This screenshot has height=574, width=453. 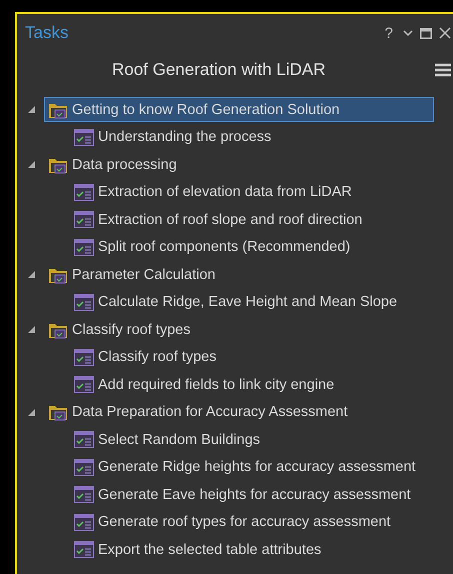 I want to click on task-step: Extraction of elevation data from LiDAR, so click(x=215, y=192).